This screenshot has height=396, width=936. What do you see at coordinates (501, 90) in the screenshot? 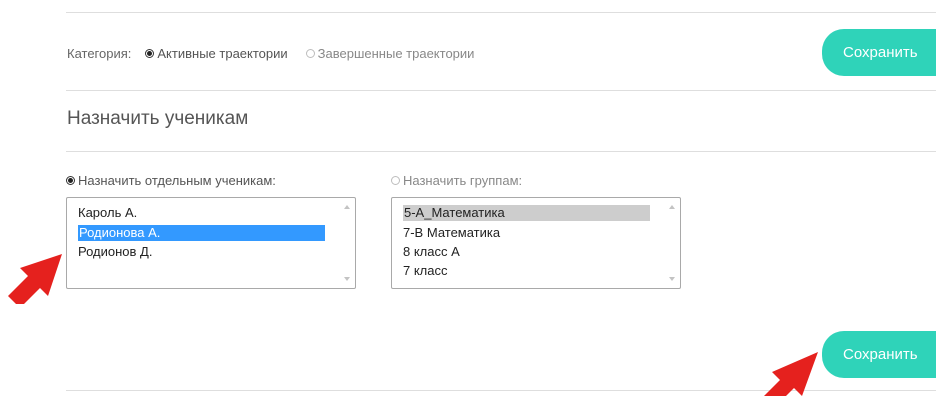
I see `divider-after-category` at bounding box center [501, 90].